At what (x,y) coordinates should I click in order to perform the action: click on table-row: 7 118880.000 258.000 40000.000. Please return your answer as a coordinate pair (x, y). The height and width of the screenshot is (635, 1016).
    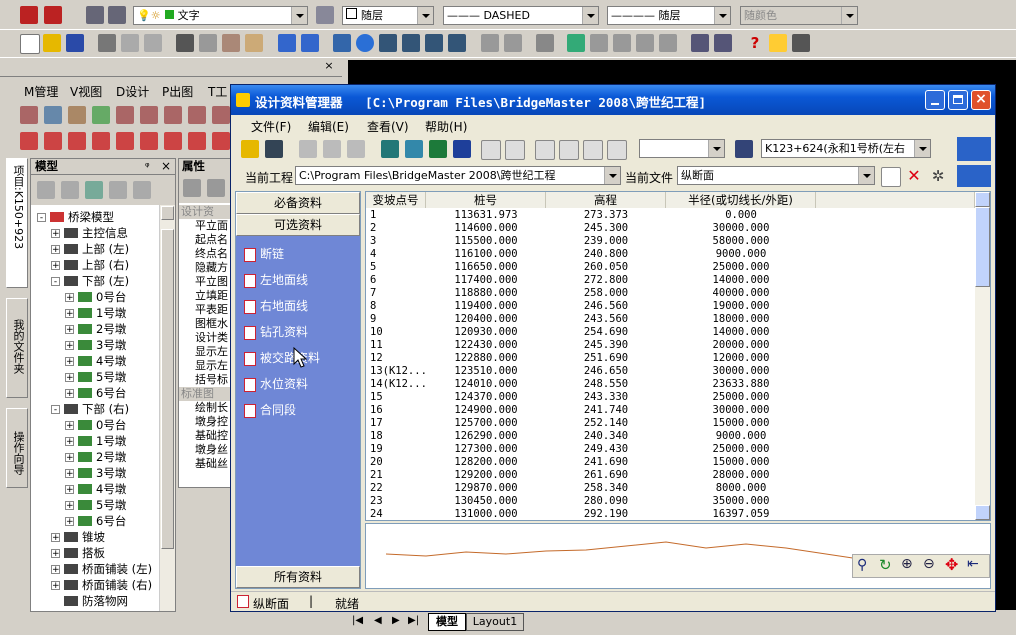
    Looking at the image, I should click on (670, 293).